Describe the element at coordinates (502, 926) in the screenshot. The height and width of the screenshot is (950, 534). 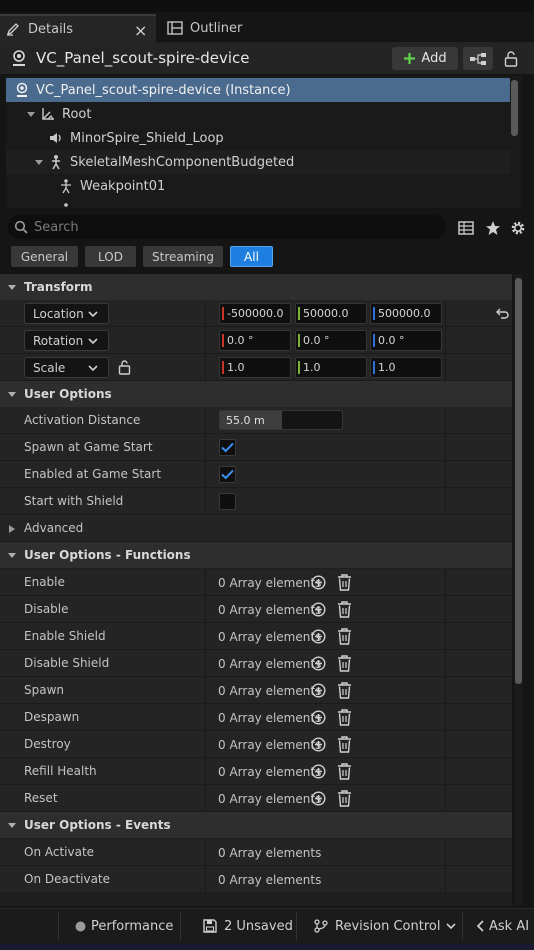
I see `ask-ai-button: Ask AI` at that location.